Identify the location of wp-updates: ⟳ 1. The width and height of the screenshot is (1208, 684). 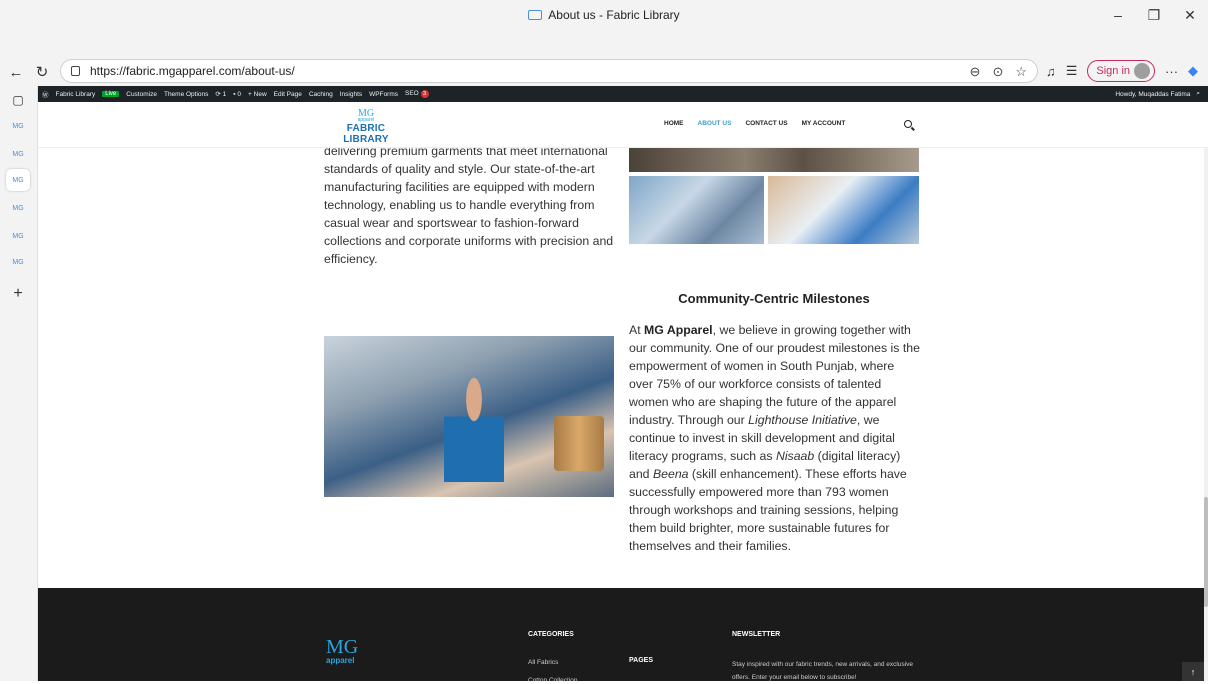
(220, 94).